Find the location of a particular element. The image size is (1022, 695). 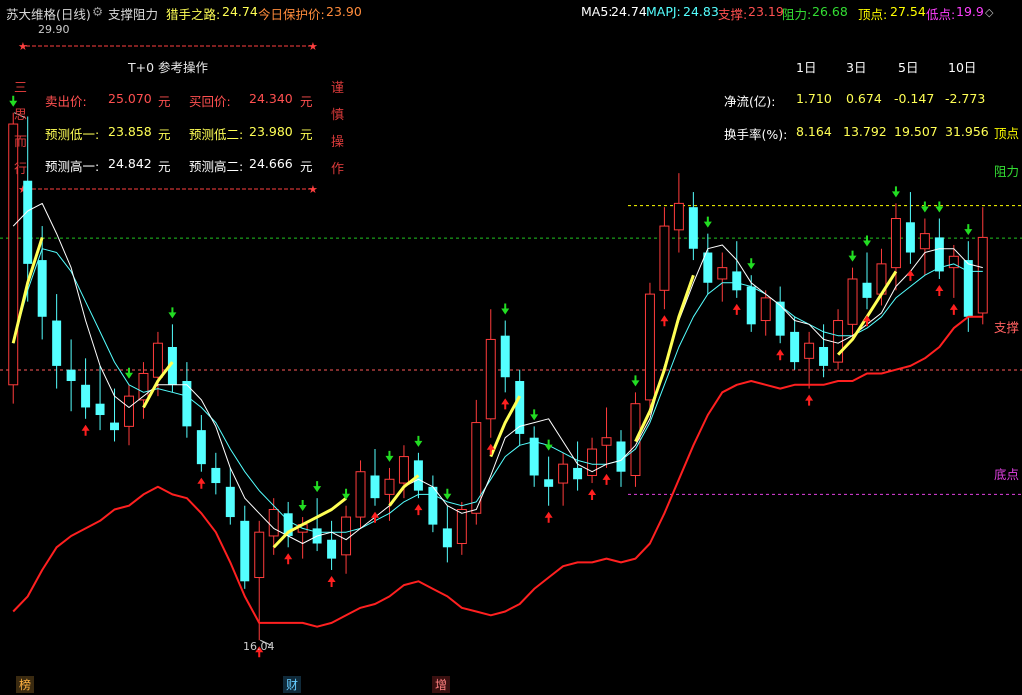

sell-price-label: 卖出价: is located at coordinates (66, 101).